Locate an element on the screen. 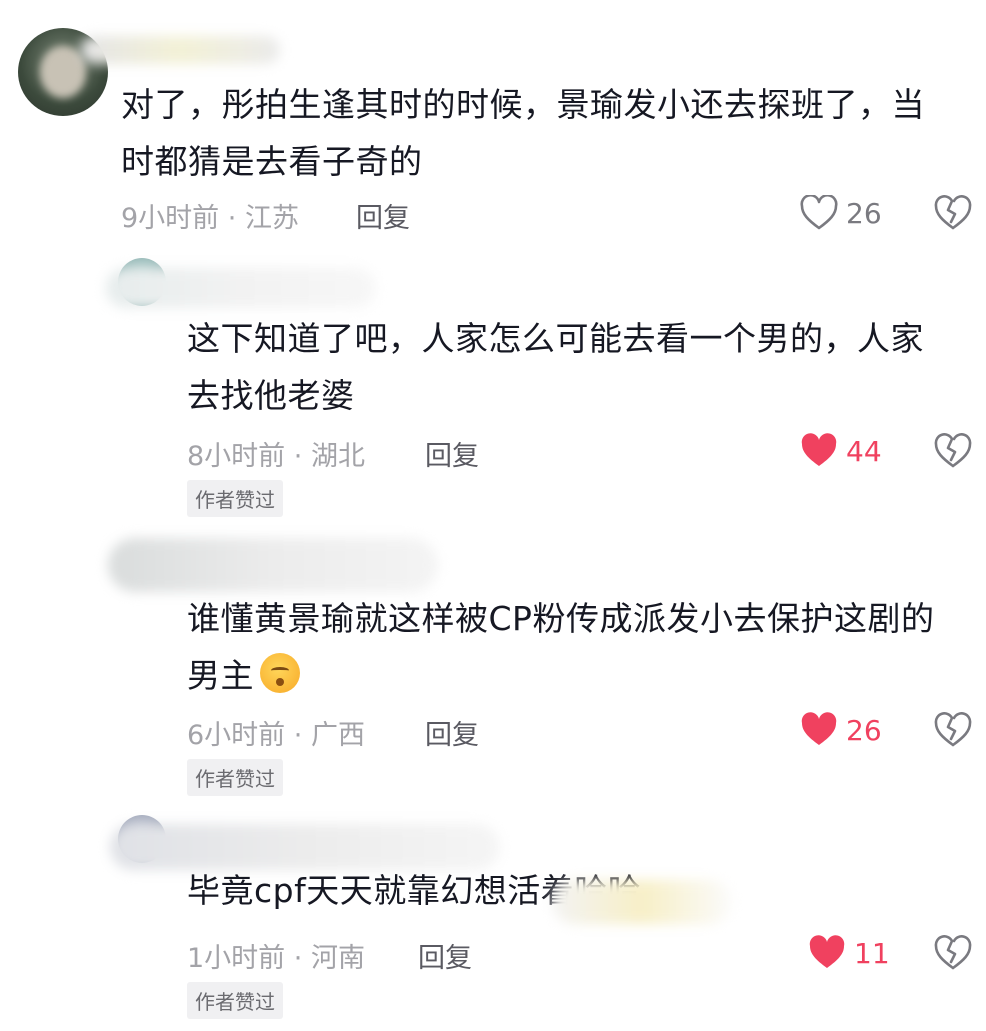 Image resolution: width=986 pixels, height=1031 pixels. like-button: 44 is located at coordinates (841, 451).